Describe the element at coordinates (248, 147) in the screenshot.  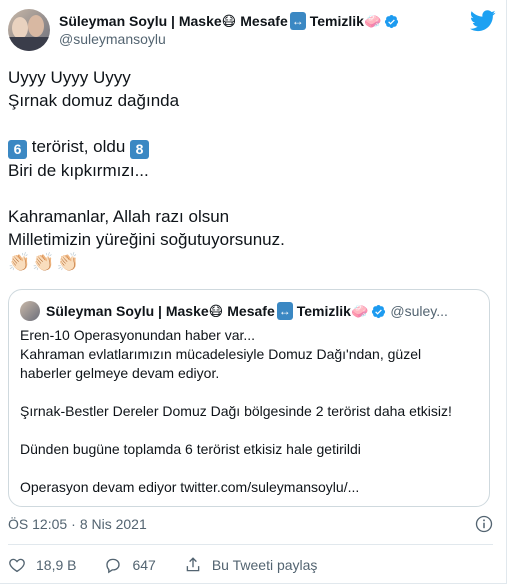
I see `tweet-line: 6 terörist, oldu 8` at that location.